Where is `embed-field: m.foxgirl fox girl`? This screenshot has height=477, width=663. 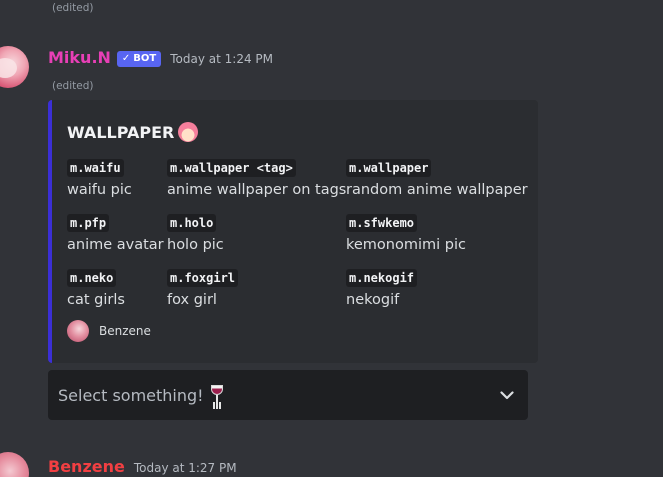
embed-field: m.foxgirl fox girl is located at coordinates (257, 287).